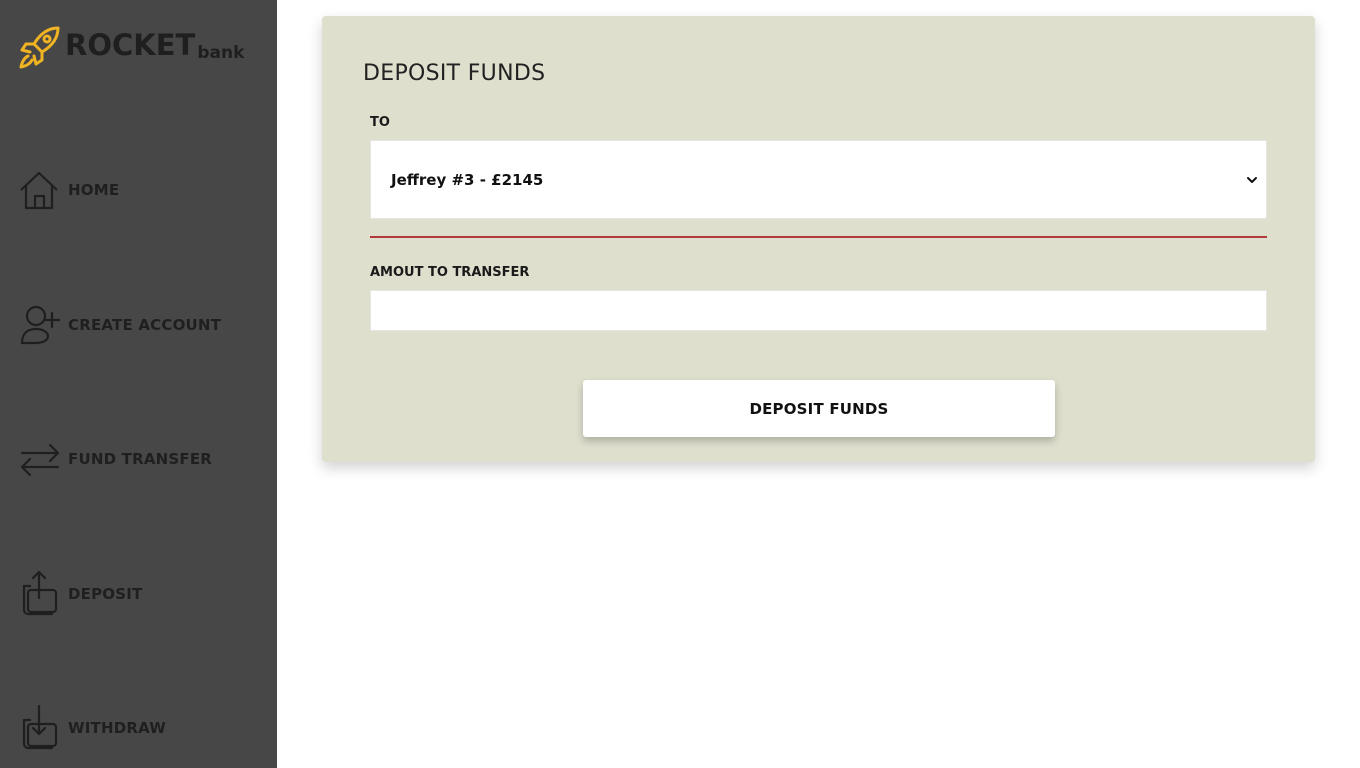 The height and width of the screenshot is (768, 1360). I want to click on sidebar-item-withdraw: WITHDRAW, so click(92, 728).